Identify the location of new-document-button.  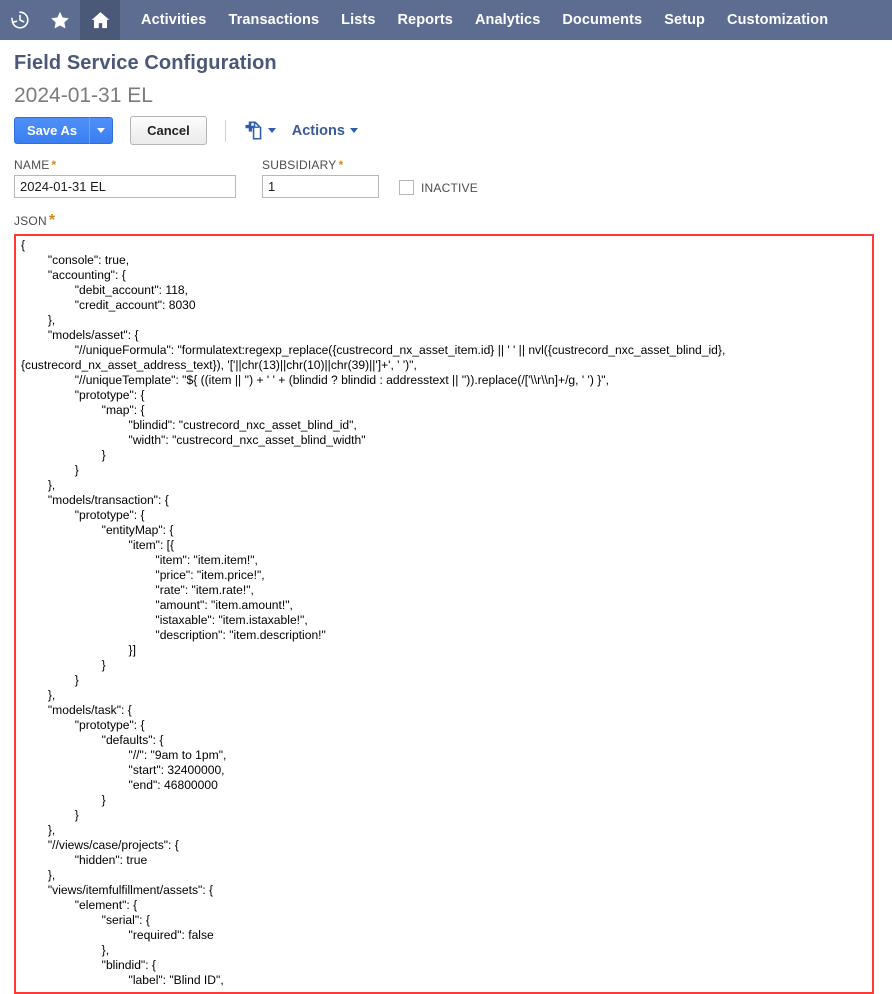
(259, 130).